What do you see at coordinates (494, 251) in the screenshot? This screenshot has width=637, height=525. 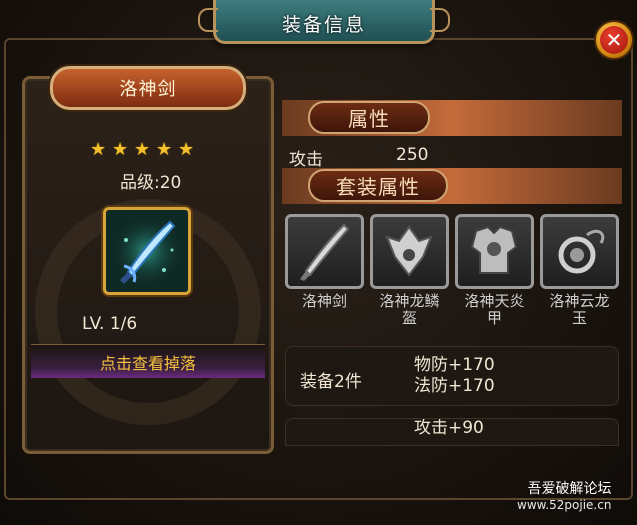 I see `armor-icon` at bounding box center [494, 251].